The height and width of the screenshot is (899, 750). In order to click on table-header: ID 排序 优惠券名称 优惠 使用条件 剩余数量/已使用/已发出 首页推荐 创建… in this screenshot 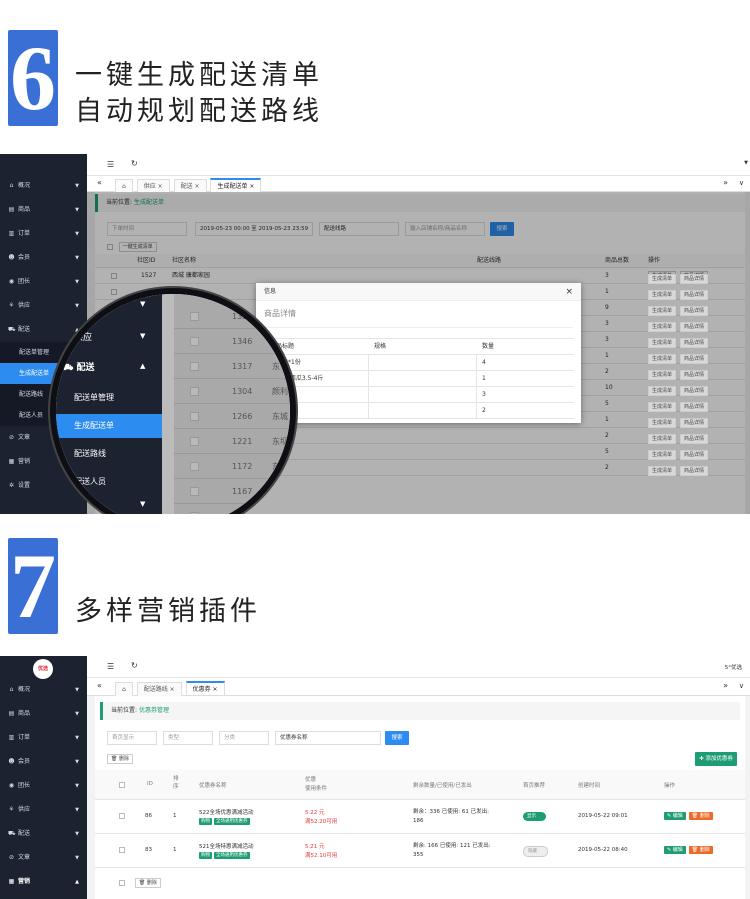, I will do `click(420, 785)`.